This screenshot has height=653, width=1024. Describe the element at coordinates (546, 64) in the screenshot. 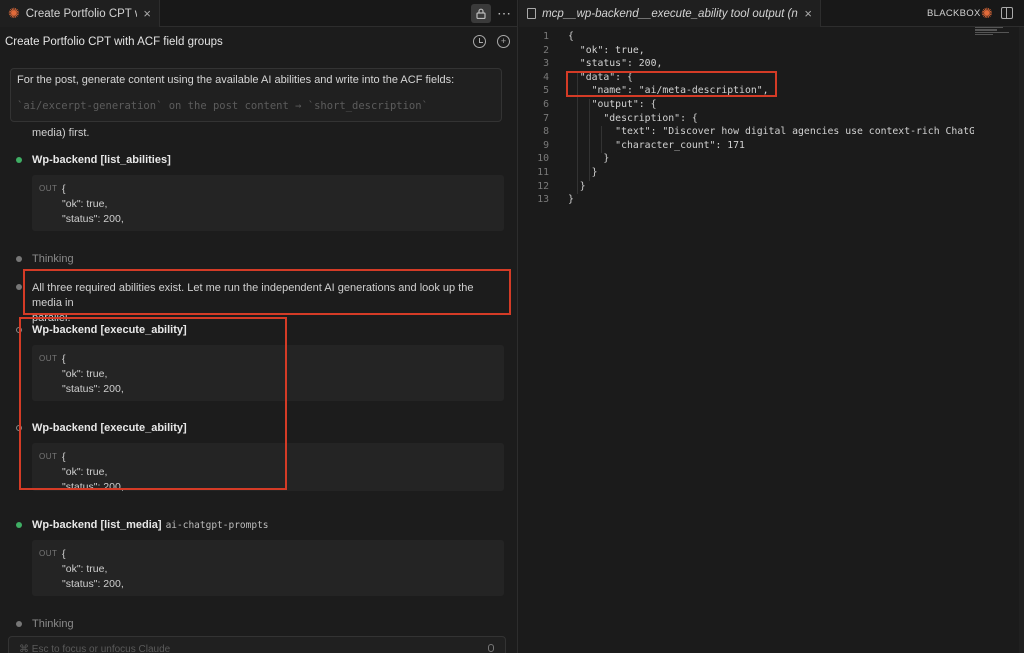

I see `line-number: 3` at that location.